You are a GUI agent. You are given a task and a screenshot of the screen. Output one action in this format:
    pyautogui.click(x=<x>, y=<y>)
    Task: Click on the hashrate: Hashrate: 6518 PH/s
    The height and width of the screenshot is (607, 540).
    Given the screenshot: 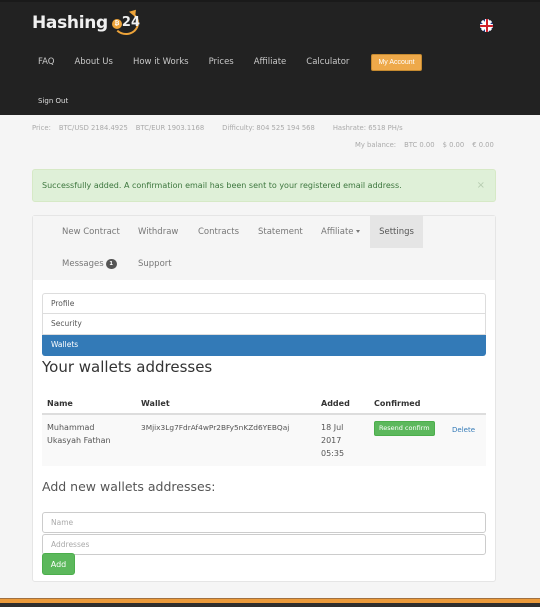 What is the action you would take?
    pyautogui.click(x=367, y=128)
    